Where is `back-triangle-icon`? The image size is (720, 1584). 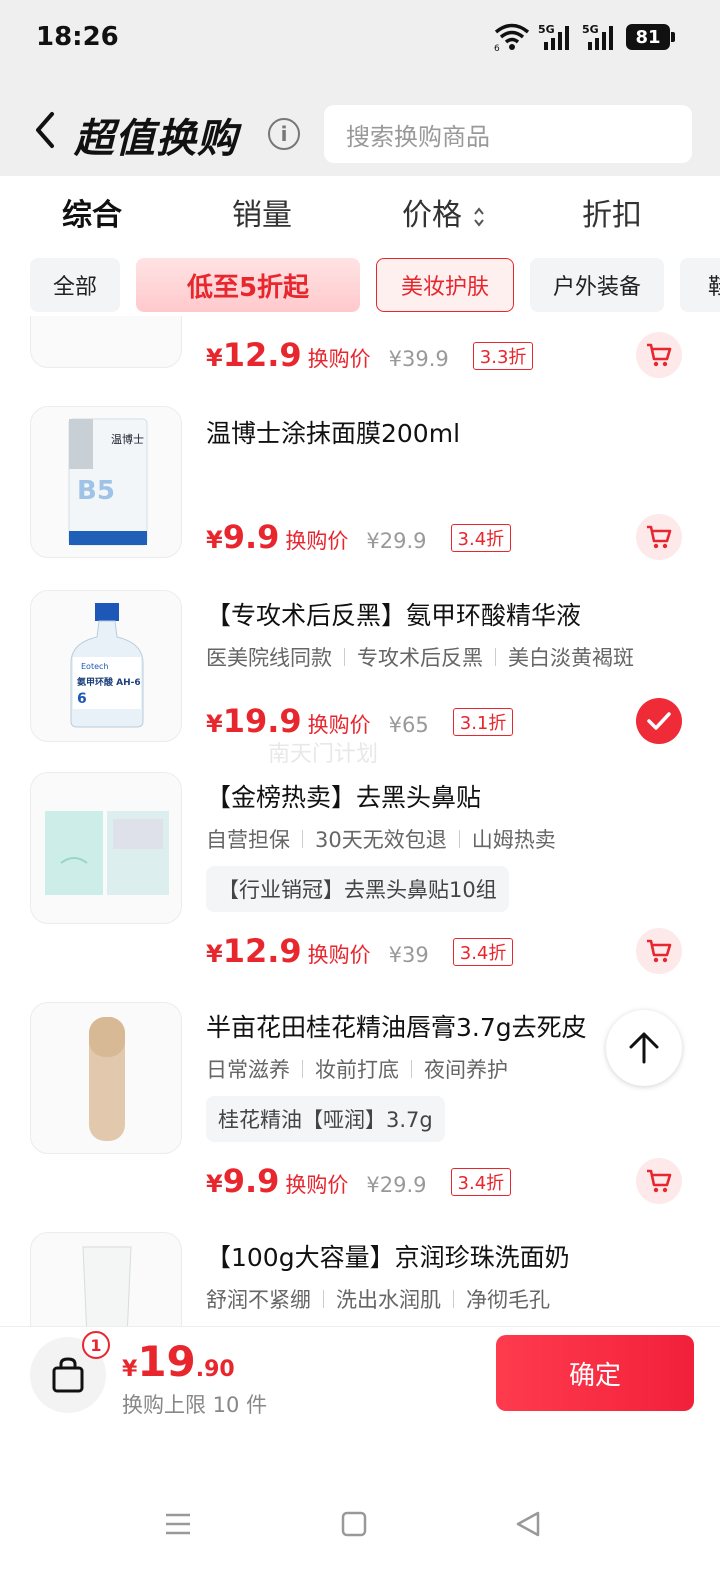 back-triangle-icon is located at coordinates (528, 1524).